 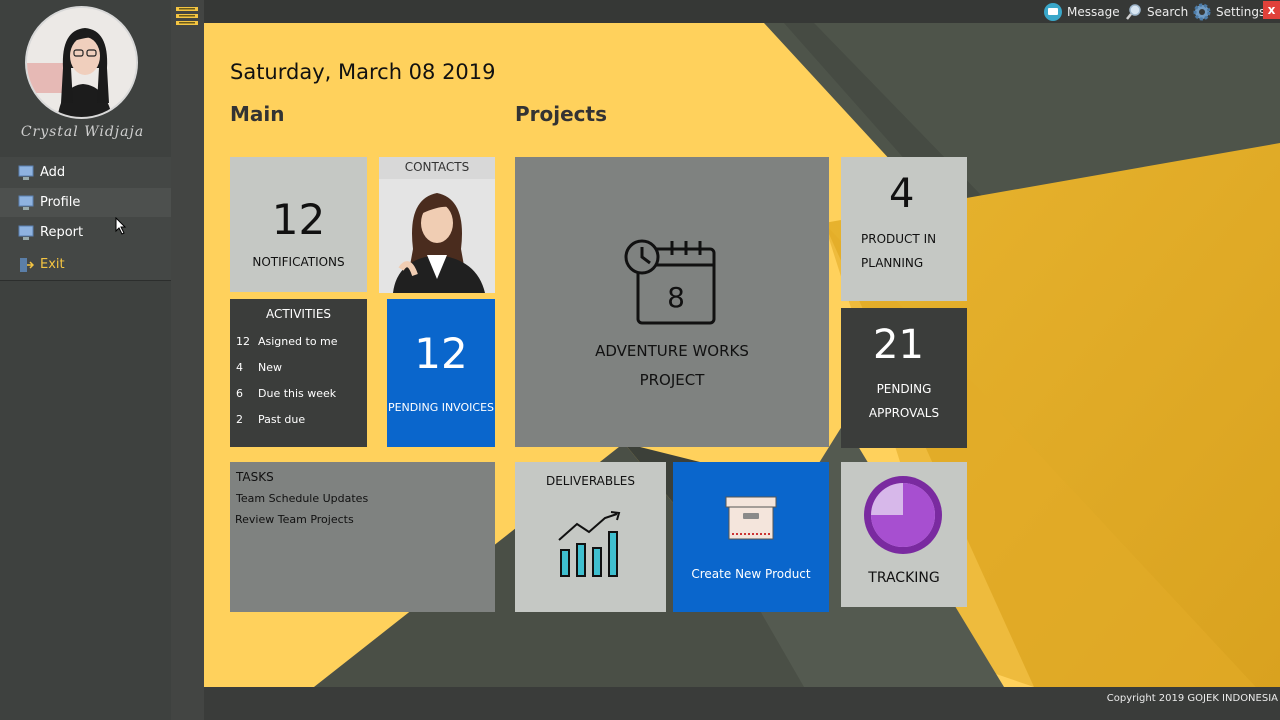 I want to click on tracking-label: TRACKING, so click(x=904, y=578).